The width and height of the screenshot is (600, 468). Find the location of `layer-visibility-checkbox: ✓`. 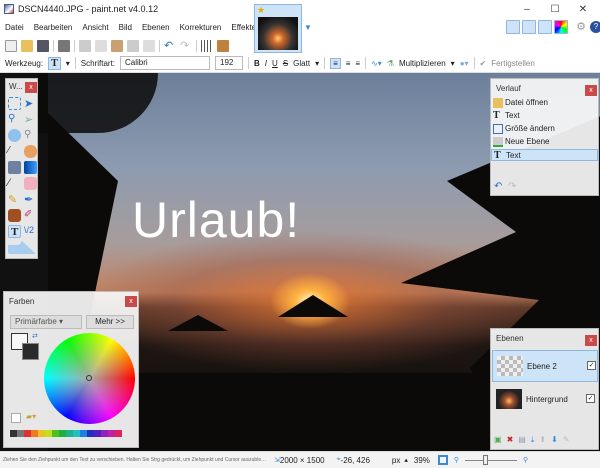

layer-visibility-checkbox: ✓ is located at coordinates (591, 365).